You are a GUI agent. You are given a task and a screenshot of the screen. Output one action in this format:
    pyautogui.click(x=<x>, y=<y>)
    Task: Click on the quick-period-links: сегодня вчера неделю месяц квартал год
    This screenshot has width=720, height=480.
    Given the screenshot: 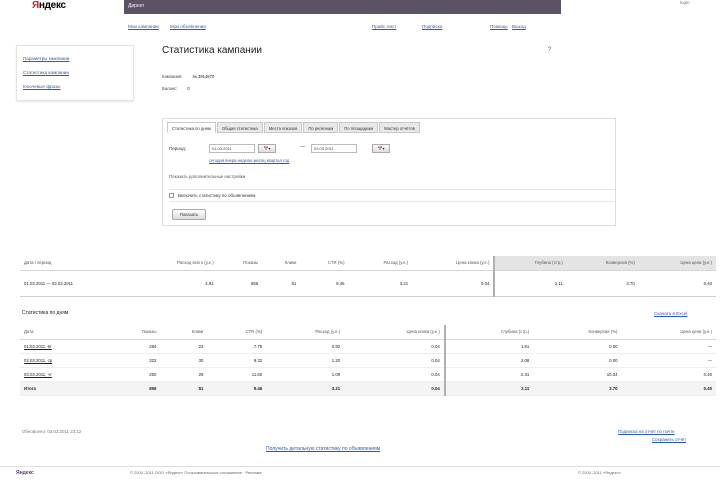 What is the action you would take?
    pyautogui.click(x=249, y=160)
    